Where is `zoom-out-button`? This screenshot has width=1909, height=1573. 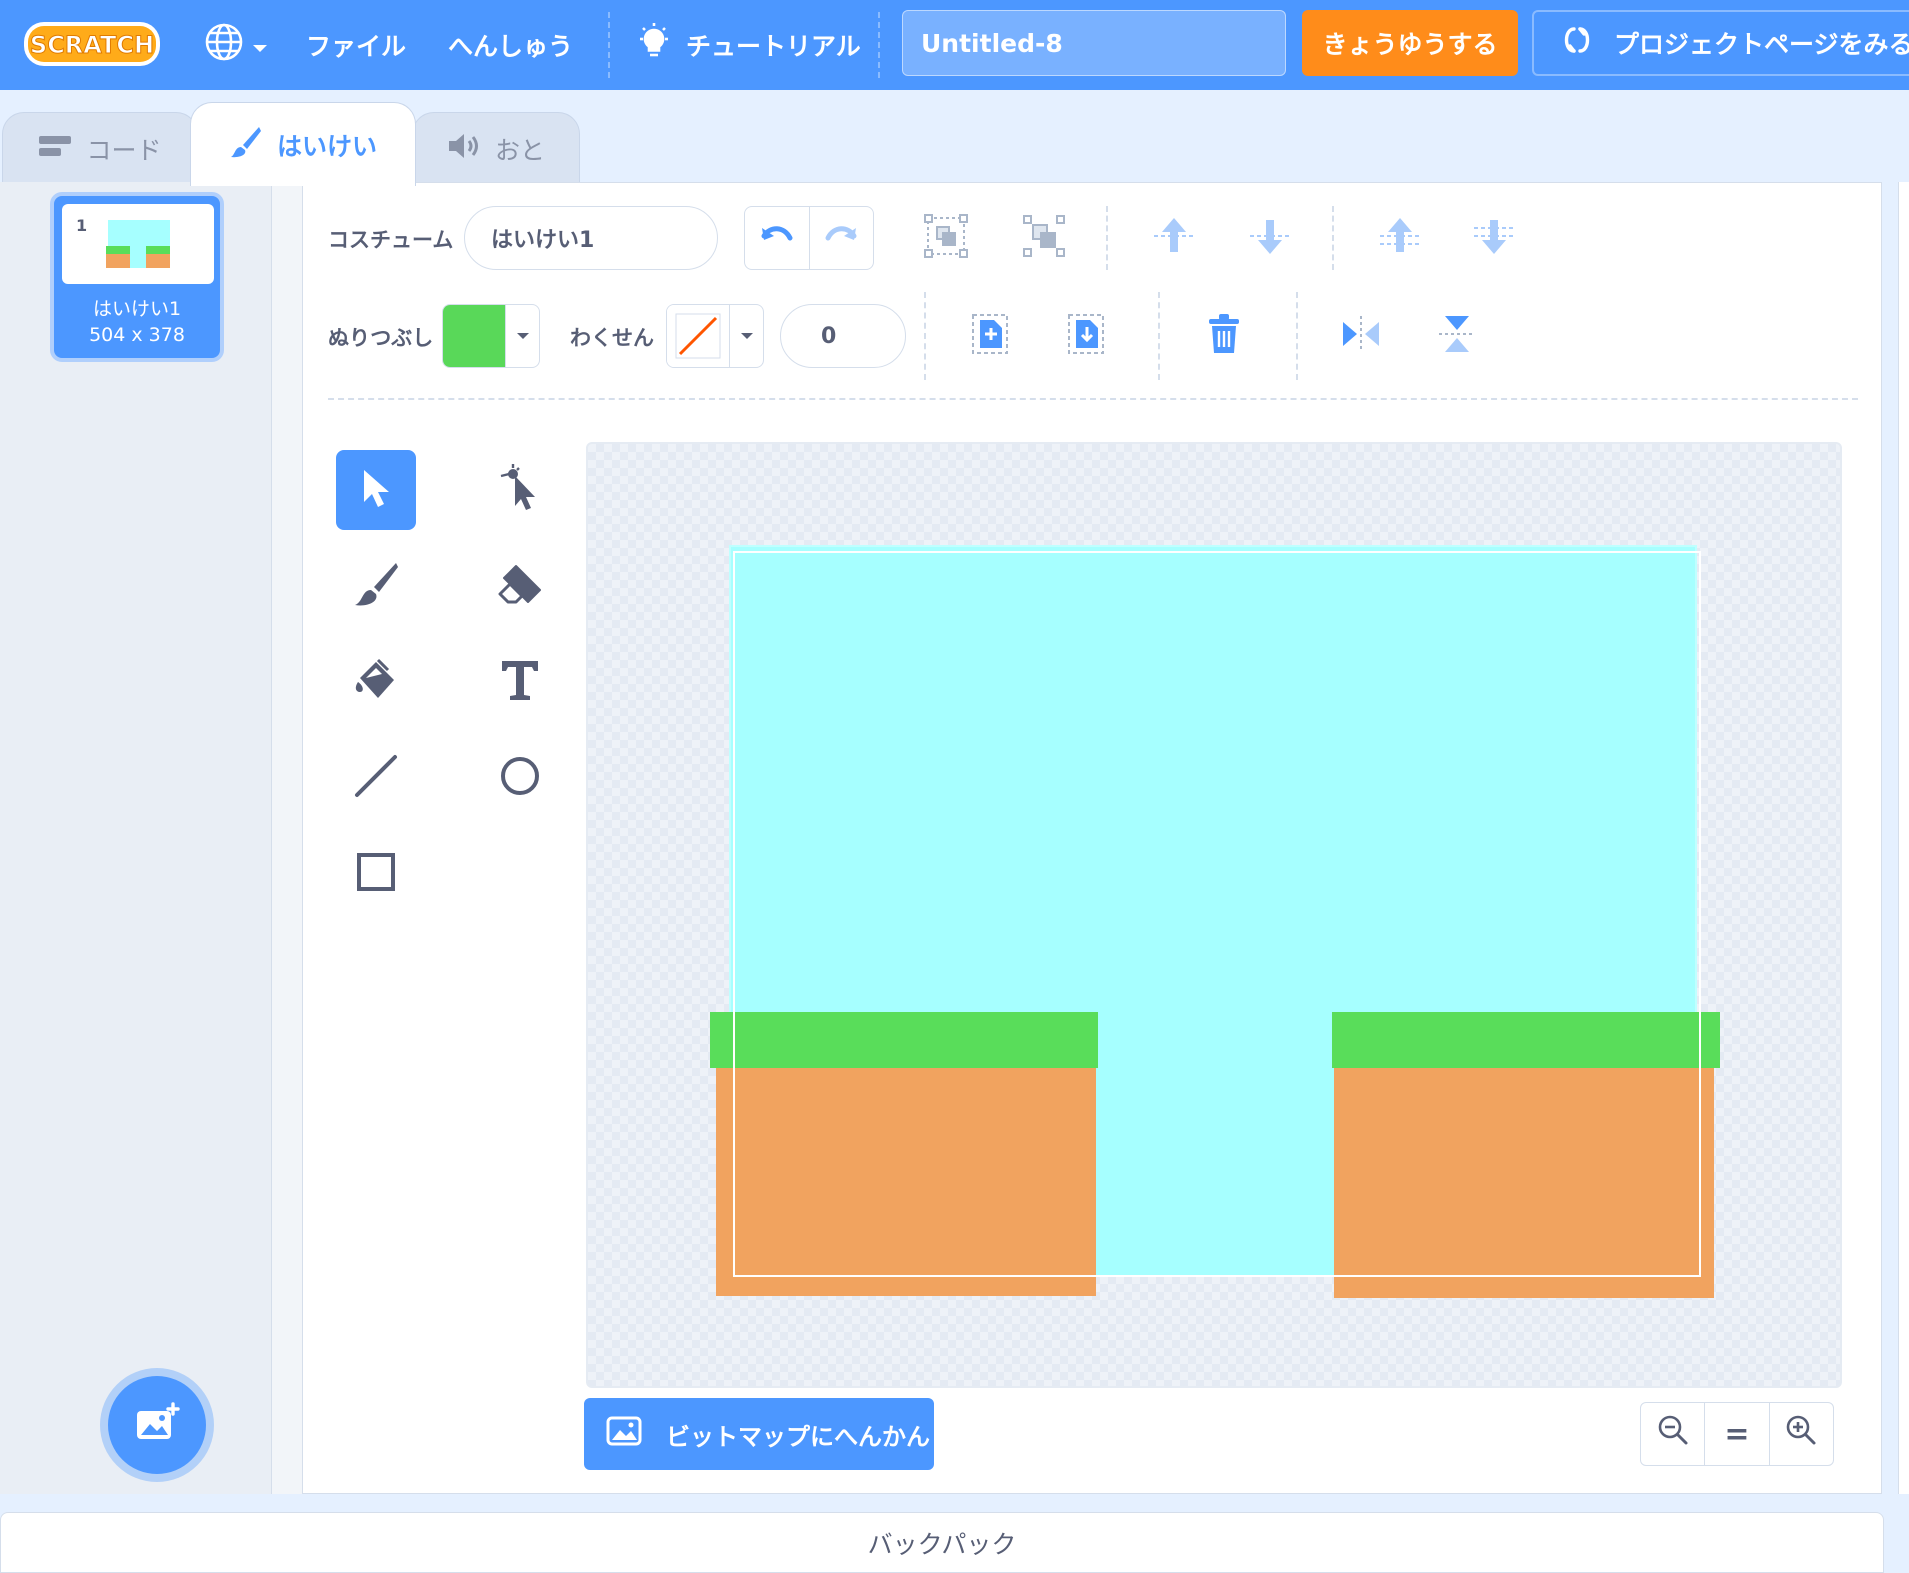
zoom-out-button is located at coordinates (1672, 1434).